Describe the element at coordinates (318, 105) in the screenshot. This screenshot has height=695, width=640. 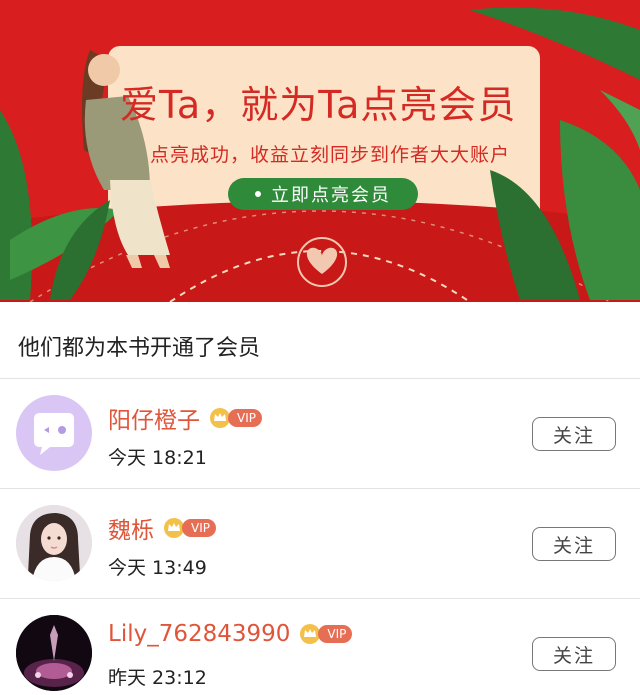
I see `banner-title: 爱Ta，就为Ta点亮会员` at that location.